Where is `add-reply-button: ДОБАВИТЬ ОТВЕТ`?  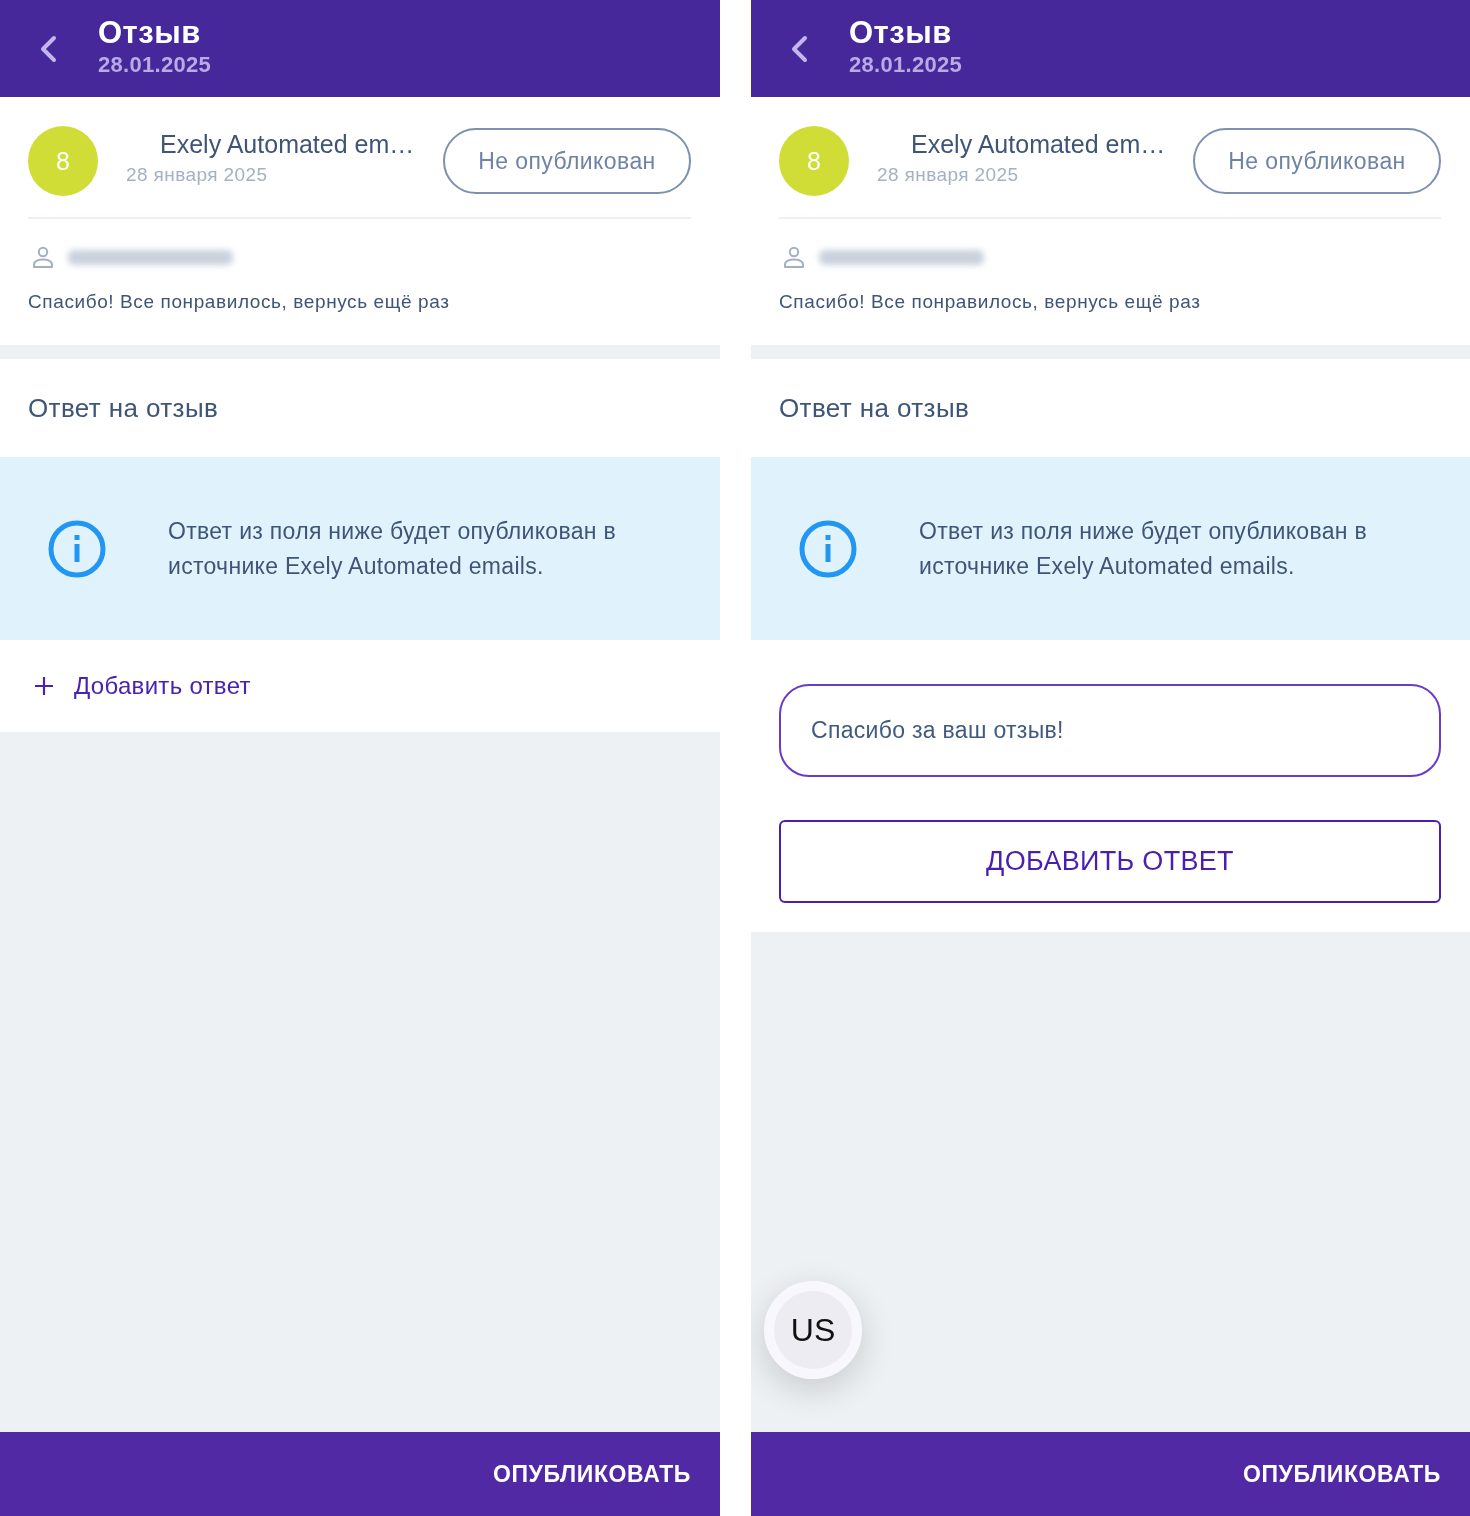 add-reply-button: ДОБАВИТЬ ОТВЕТ is located at coordinates (1110, 861).